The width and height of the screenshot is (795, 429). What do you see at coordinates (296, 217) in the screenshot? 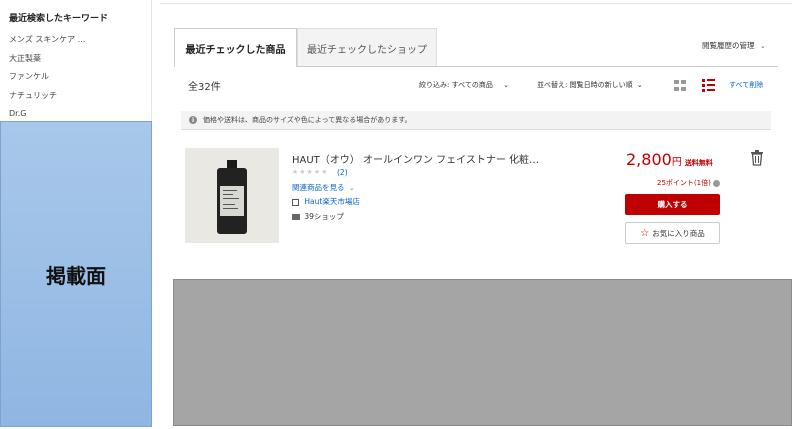
I see `shops-icon` at bounding box center [296, 217].